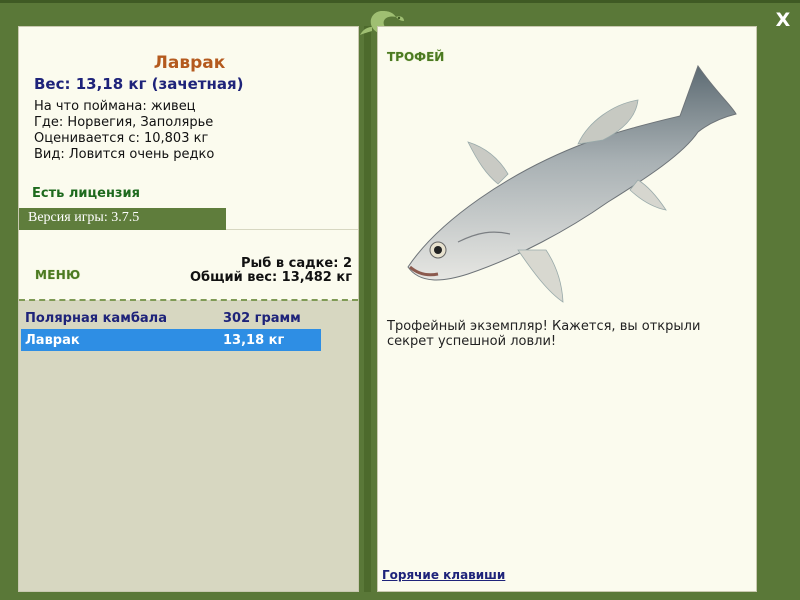 This screenshot has width=800, height=600. Describe the element at coordinates (189, 63) in the screenshot. I see `fish-name: Лаврак` at that location.